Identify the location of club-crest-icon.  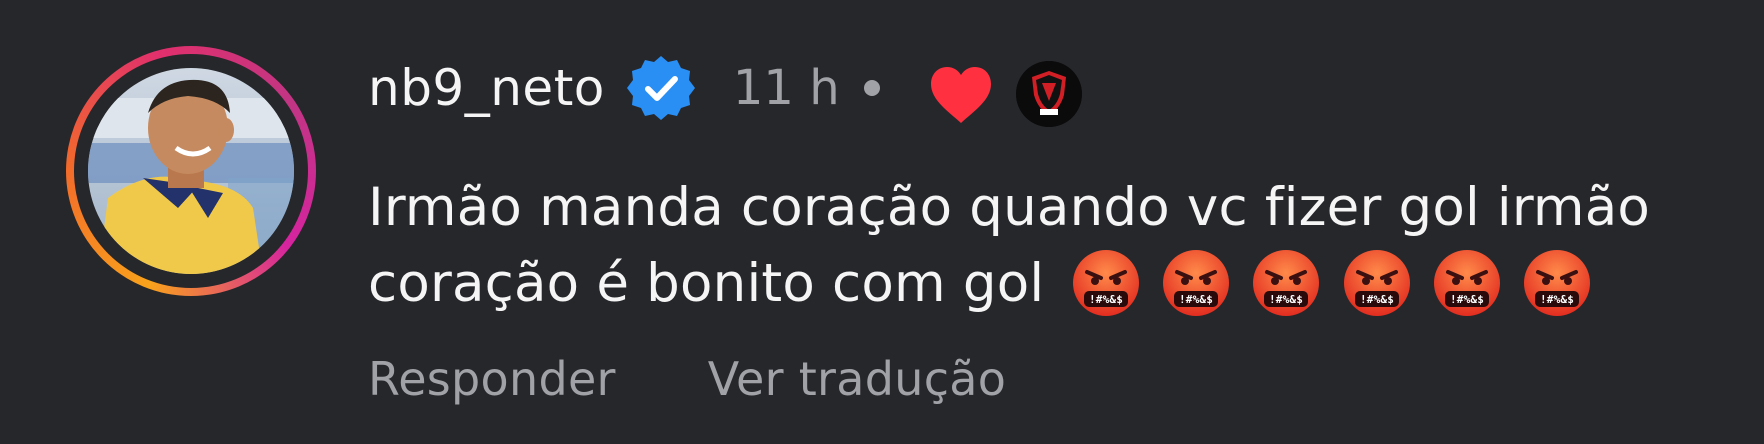
(1048, 94).